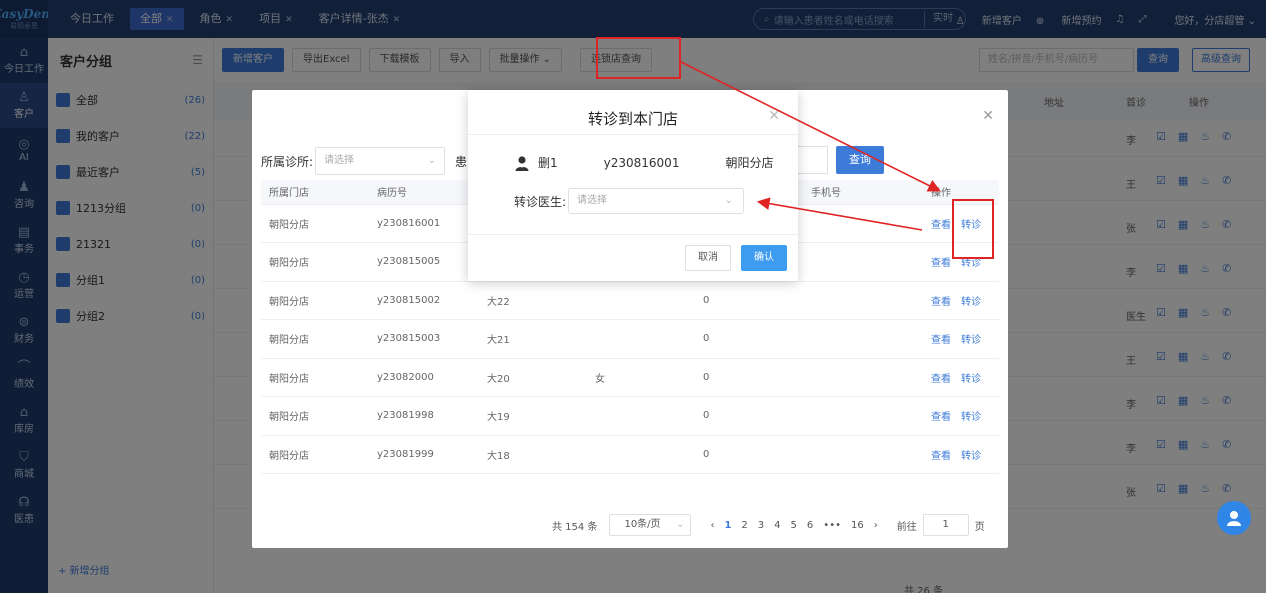 The height and width of the screenshot is (593, 1266). I want to click on cell-name: 大19, so click(533, 416).